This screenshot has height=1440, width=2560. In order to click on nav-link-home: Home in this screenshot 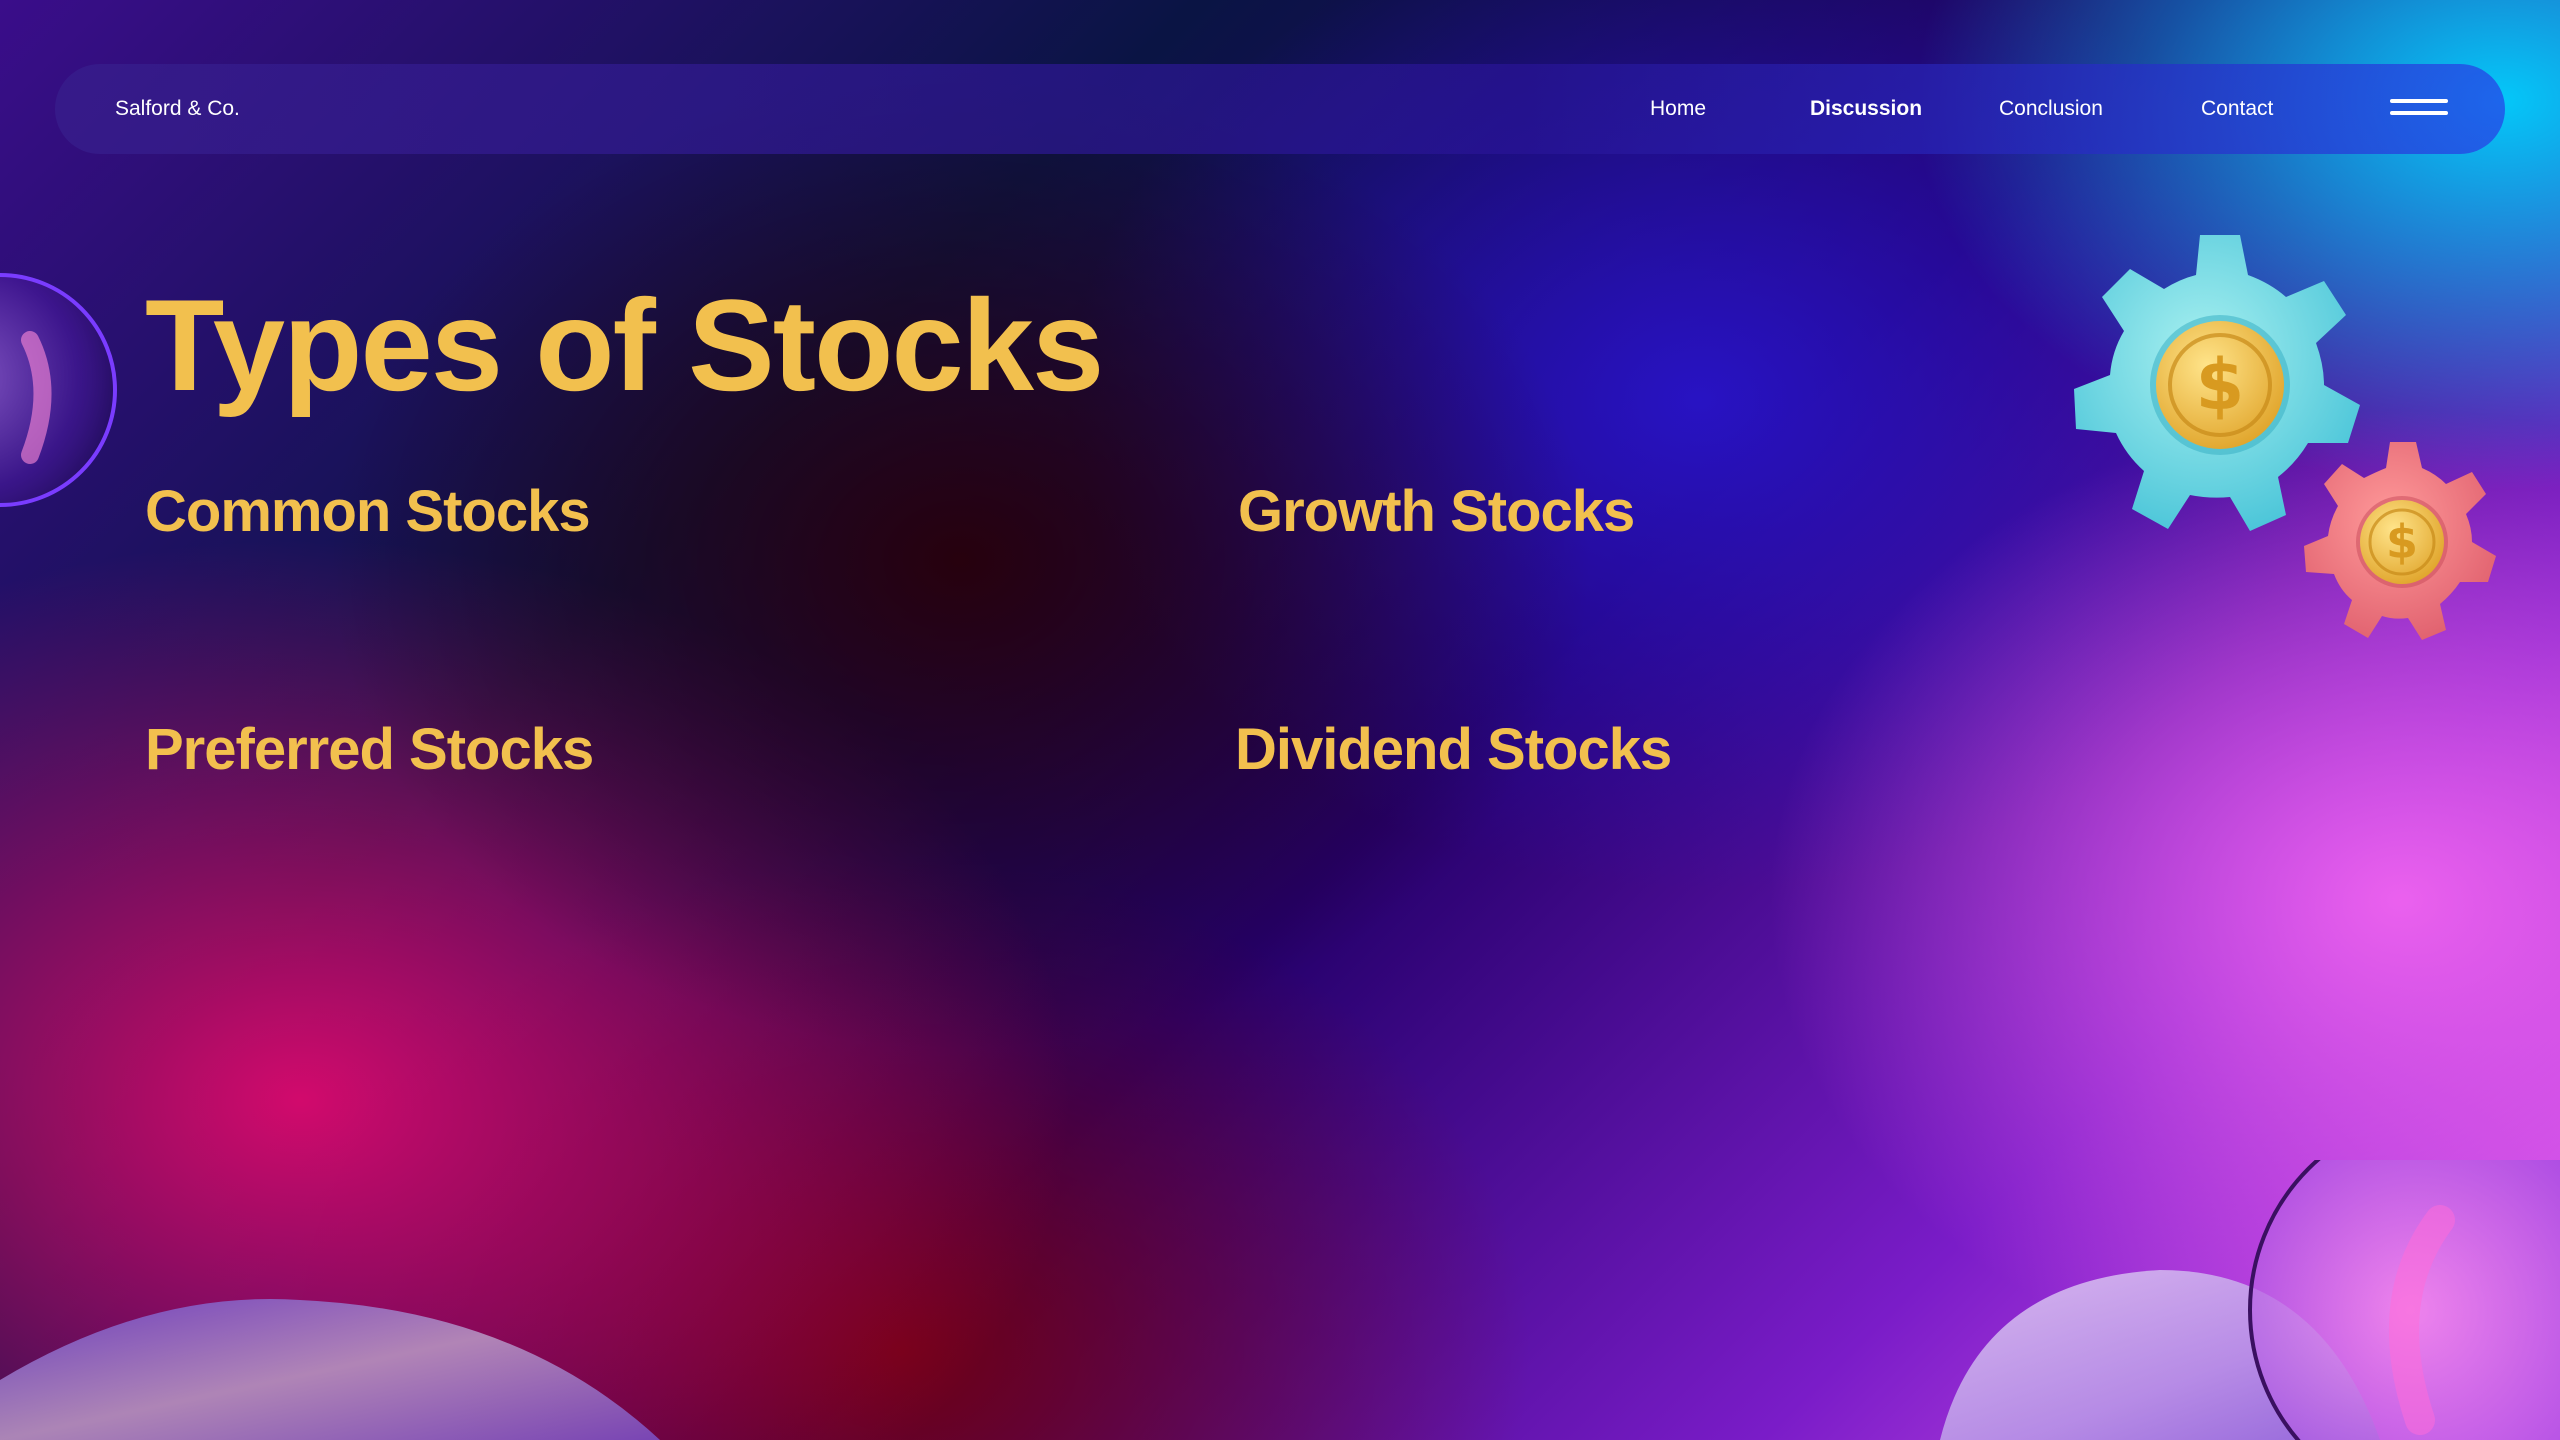, I will do `click(1678, 109)`.